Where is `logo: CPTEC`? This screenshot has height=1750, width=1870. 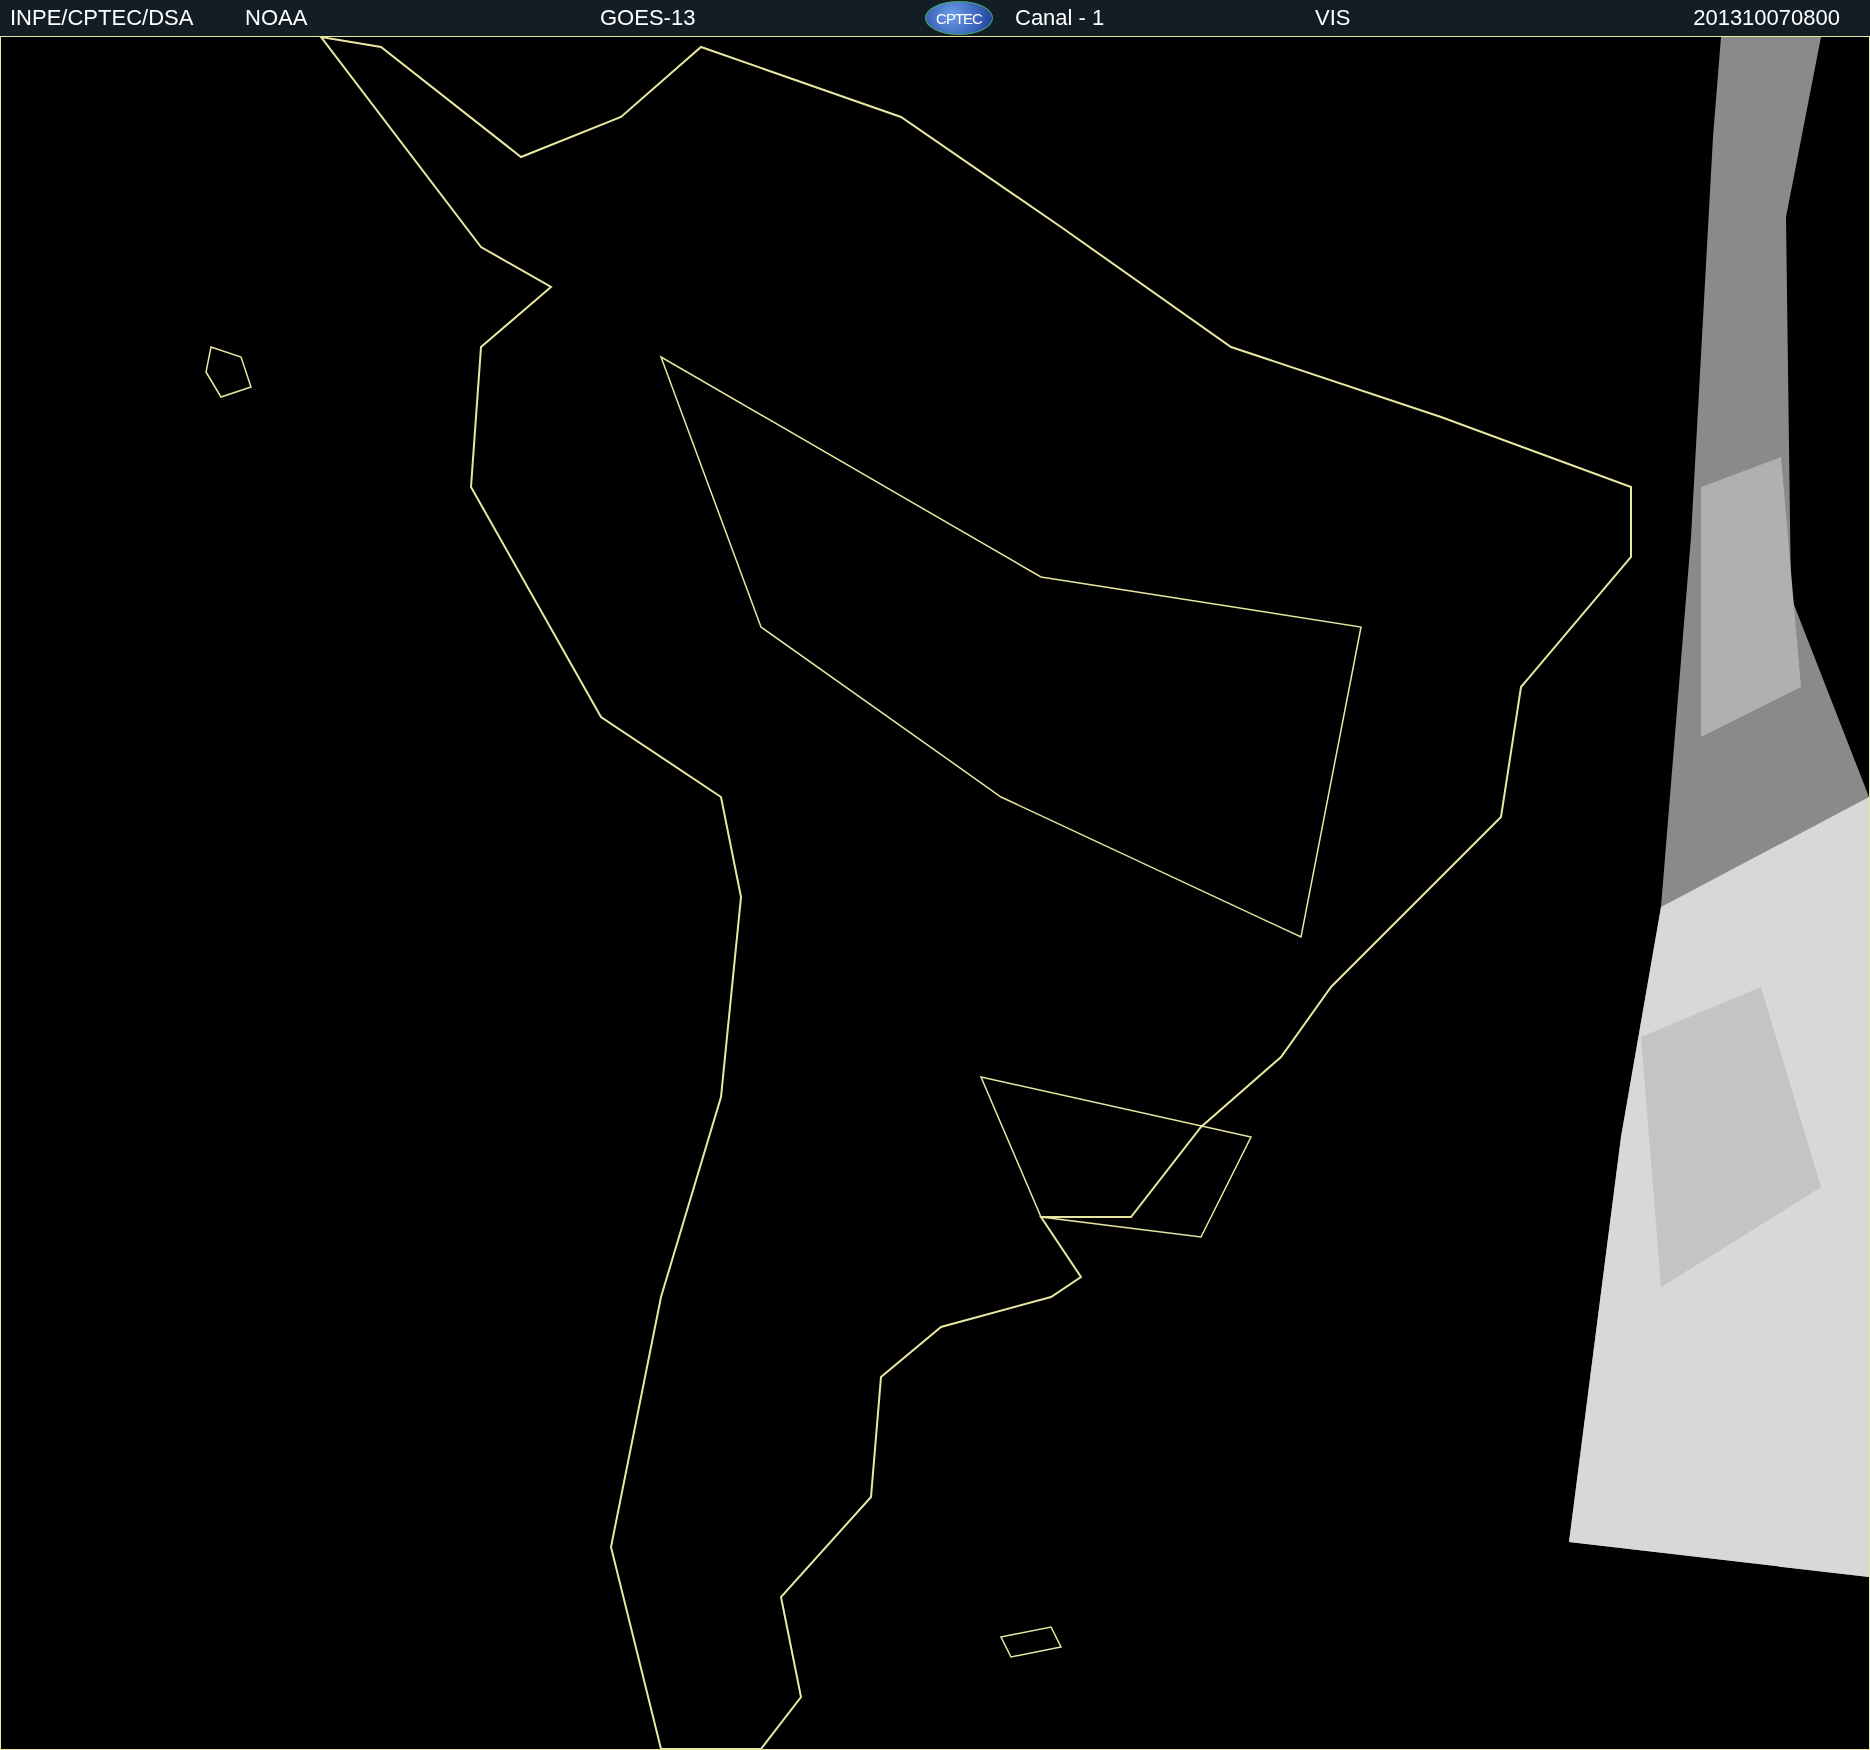
logo: CPTEC is located at coordinates (959, 18).